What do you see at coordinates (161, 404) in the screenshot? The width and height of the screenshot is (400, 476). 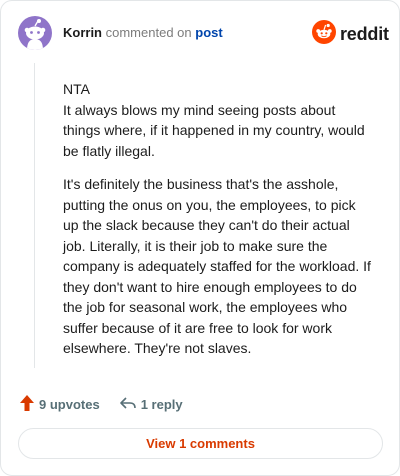 I see `reply-count: 1 reply` at bounding box center [161, 404].